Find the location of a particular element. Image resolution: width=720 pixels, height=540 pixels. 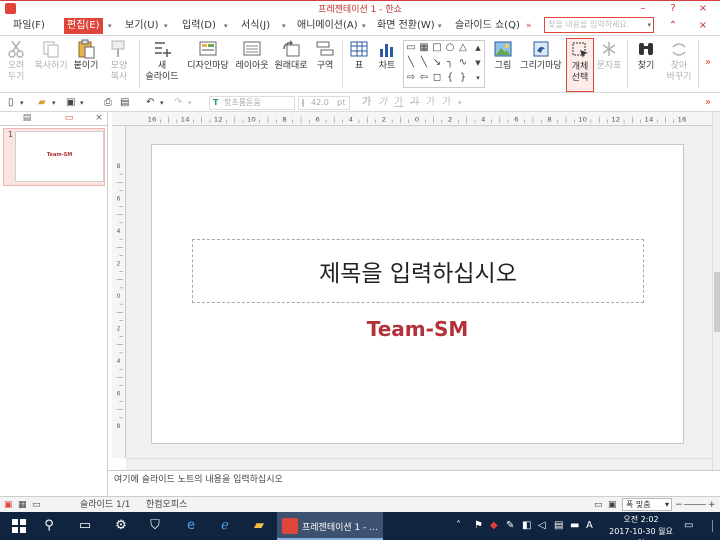

menu-view: 보기(U) is located at coordinates (142, 26).